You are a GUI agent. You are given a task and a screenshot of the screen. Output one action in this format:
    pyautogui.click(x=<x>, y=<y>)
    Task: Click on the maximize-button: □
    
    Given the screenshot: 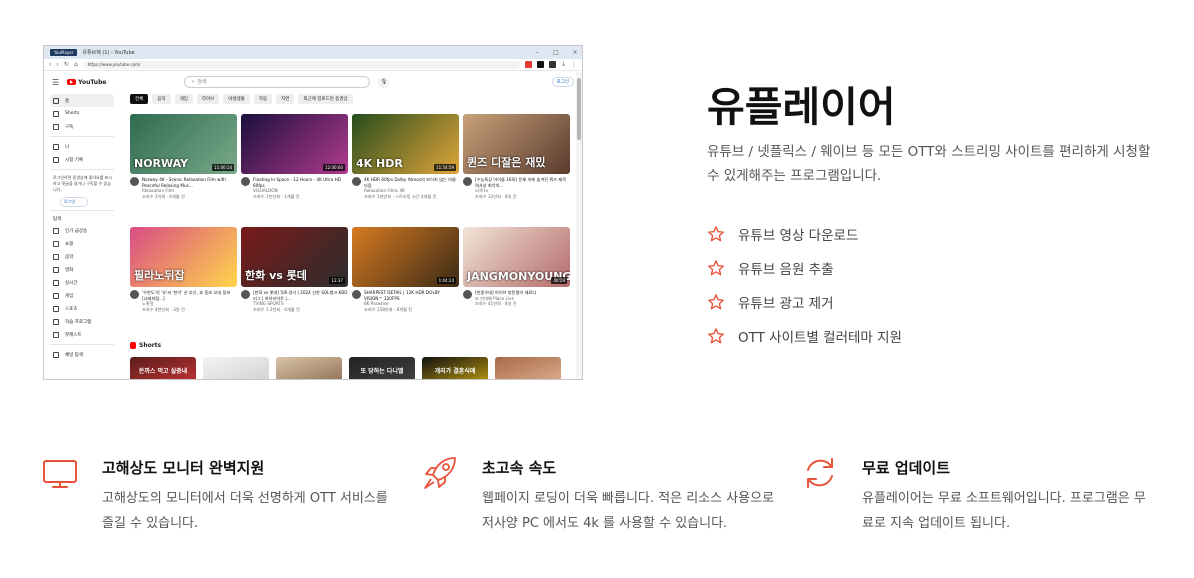 What is the action you would take?
    pyautogui.click(x=556, y=52)
    